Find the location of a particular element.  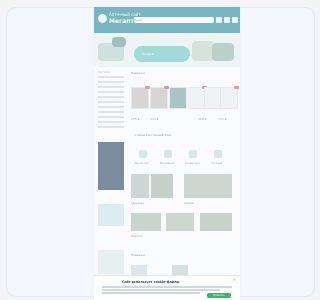

category-label: Витамины is located at coordinates (167, 163).